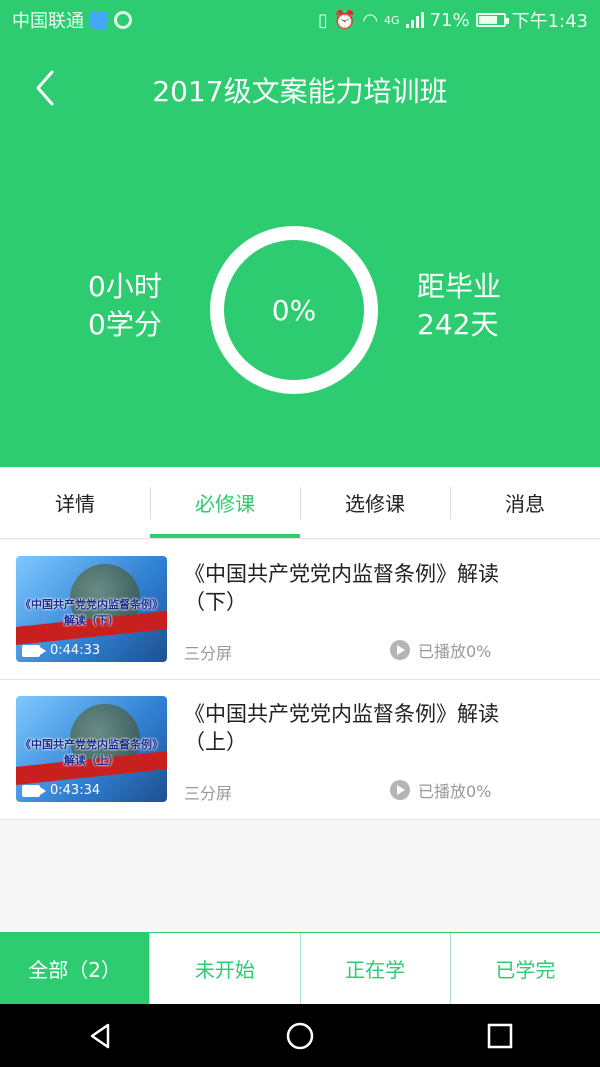  Describe the element at coordinates (123, 20) in the screenshot. I see `sync-icon` at that location.